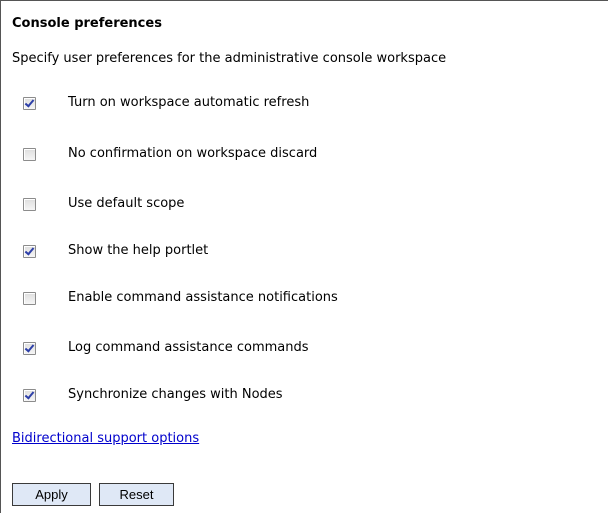 The height and width of the screenshot is (513, 608). I want to click on apply-button: Apply, so click(51, 494).